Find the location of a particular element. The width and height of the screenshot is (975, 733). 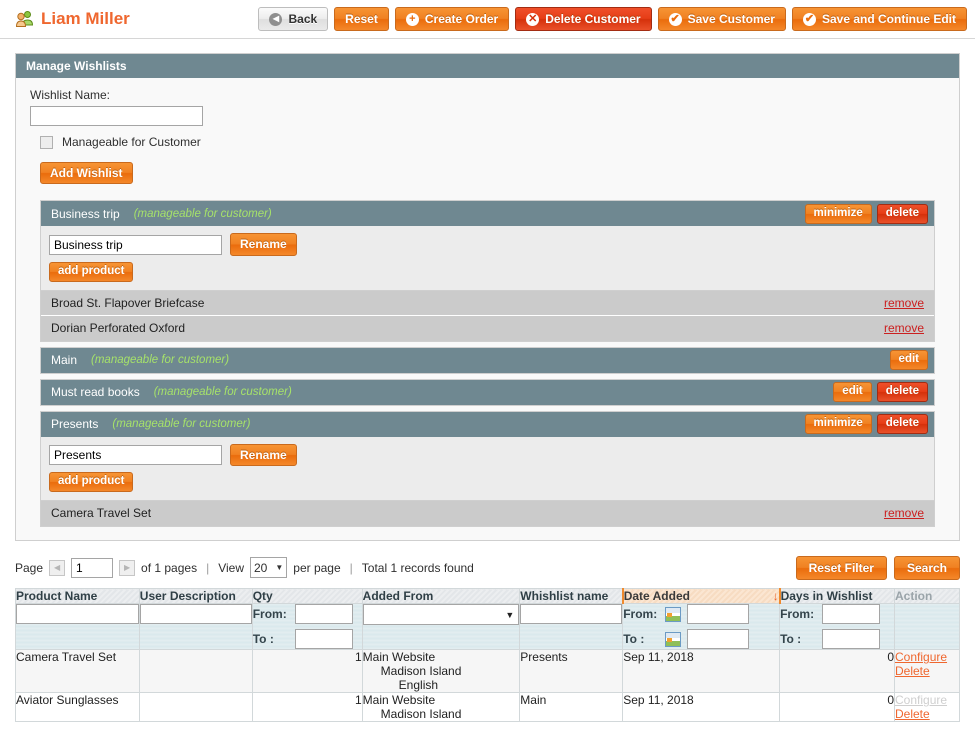

back-button: ◀ Back is located at coordinates (293, 19).